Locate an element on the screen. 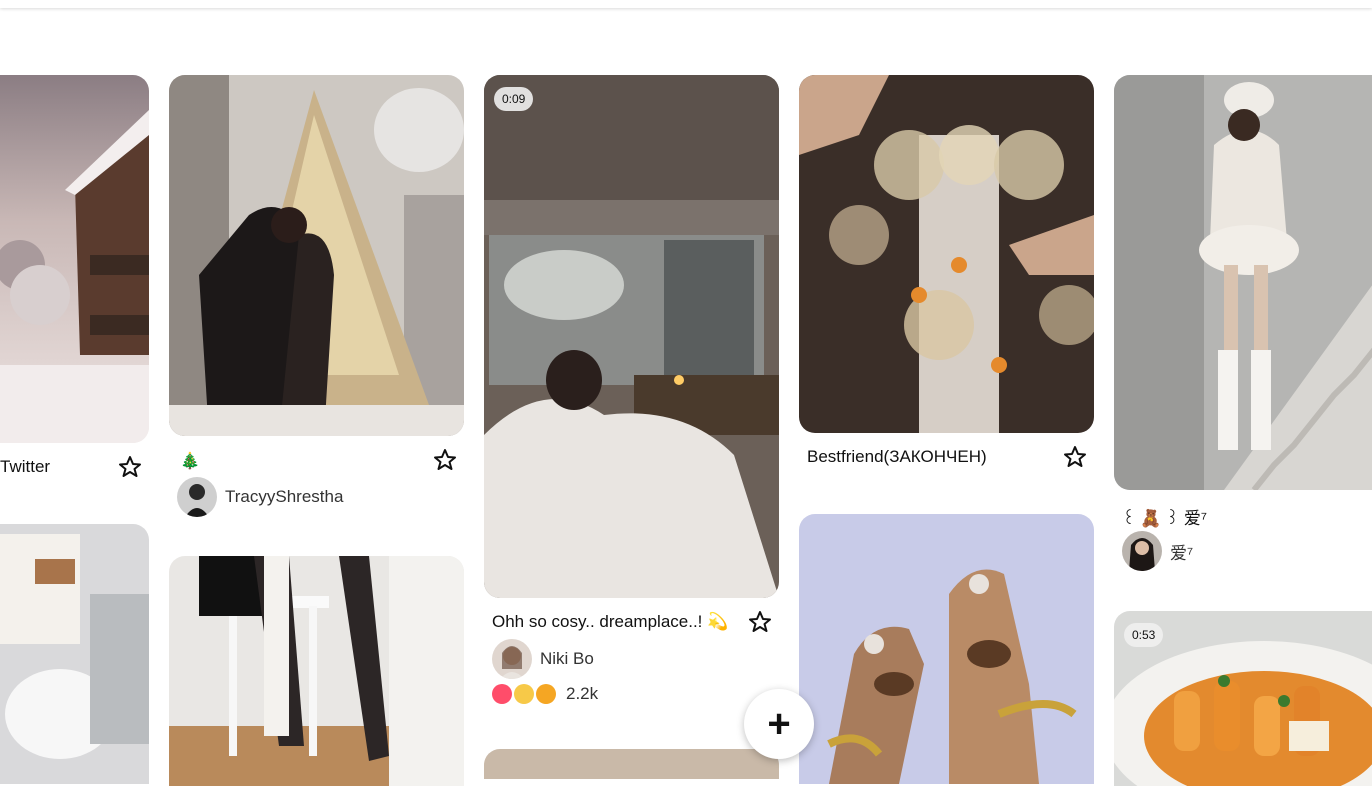 The image size is (1372, 786). pin-title: Bestfriend(ЗАКОНЧЕН) is located at coordinates (897, 457).